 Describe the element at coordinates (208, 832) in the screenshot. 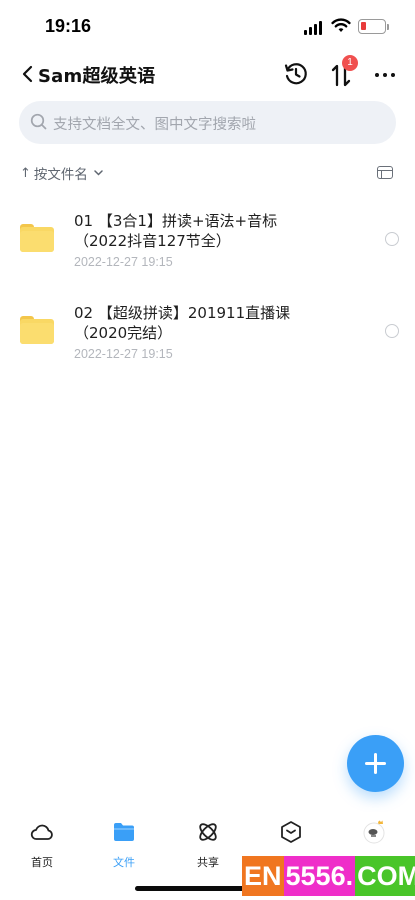

I see `share-atom-icon` at that location.